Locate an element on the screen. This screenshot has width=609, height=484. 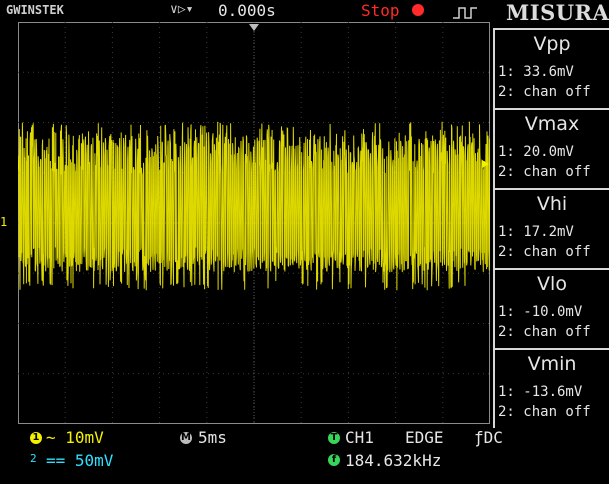
frequency-readout: 184.632kHz is located at coordinates (393, 460).